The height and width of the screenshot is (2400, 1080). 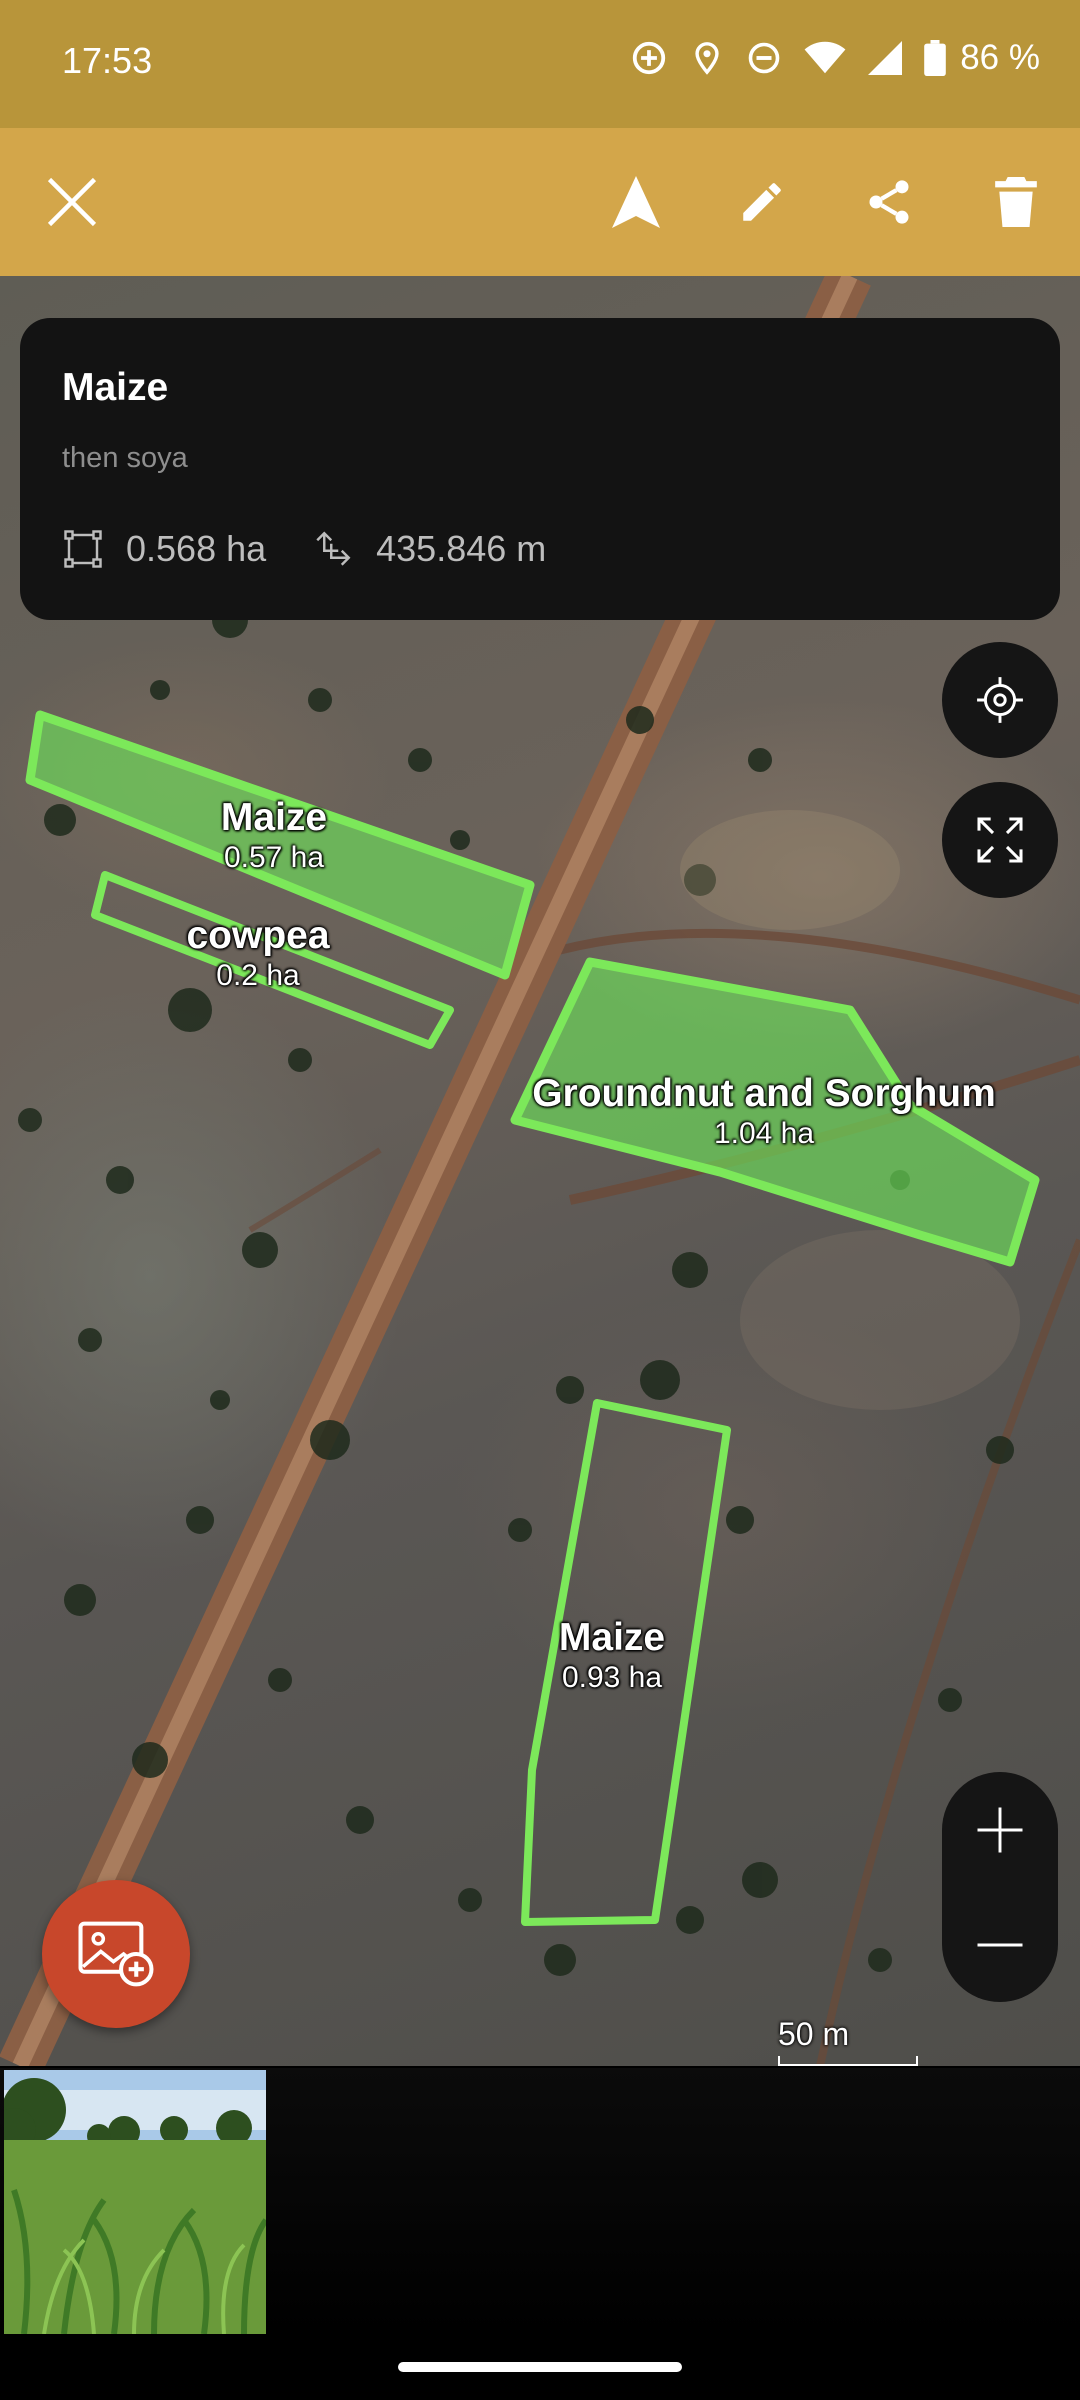 I want to click on fit-bounds-button, so click(x=1000, y=840).